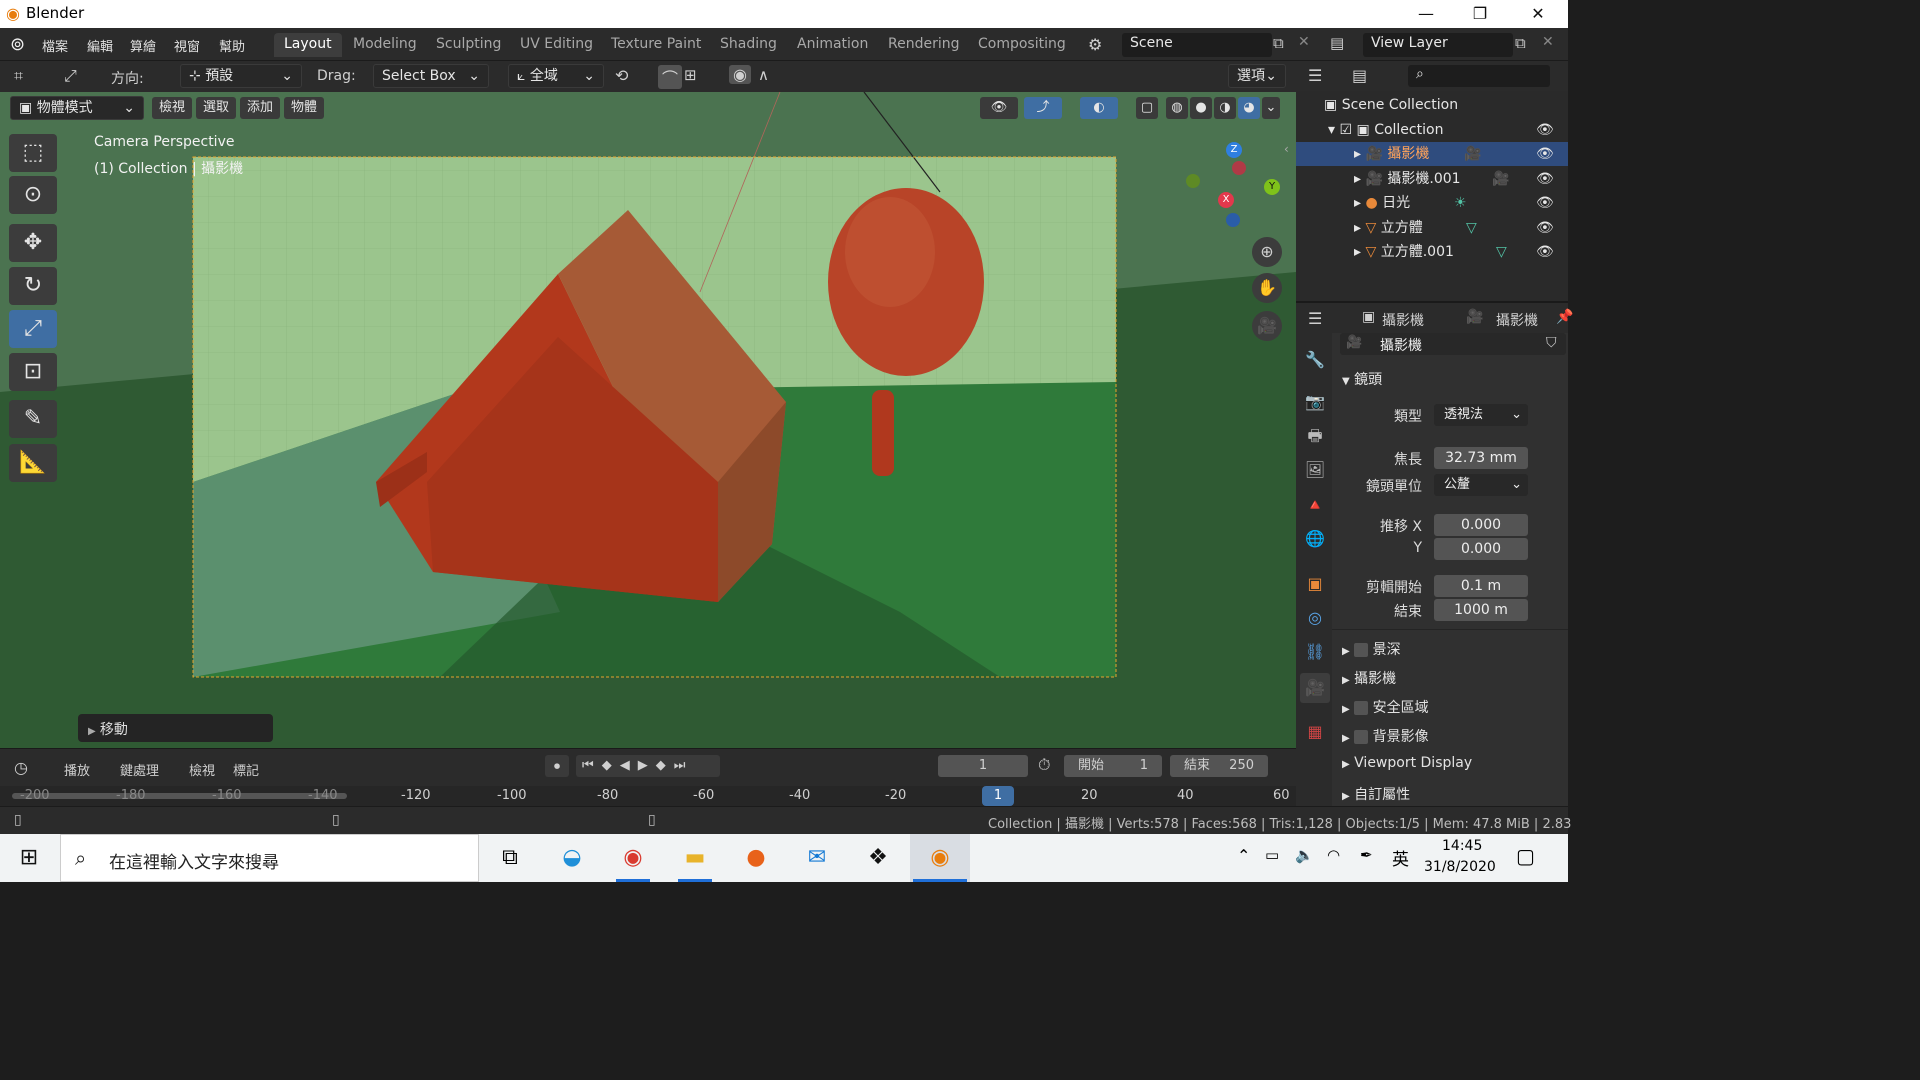 This screenshot has width=1920, height=1080. Describe the element at coordinates (143, 45) in the screenshot. I see `menu-render: 算繪` at that location.